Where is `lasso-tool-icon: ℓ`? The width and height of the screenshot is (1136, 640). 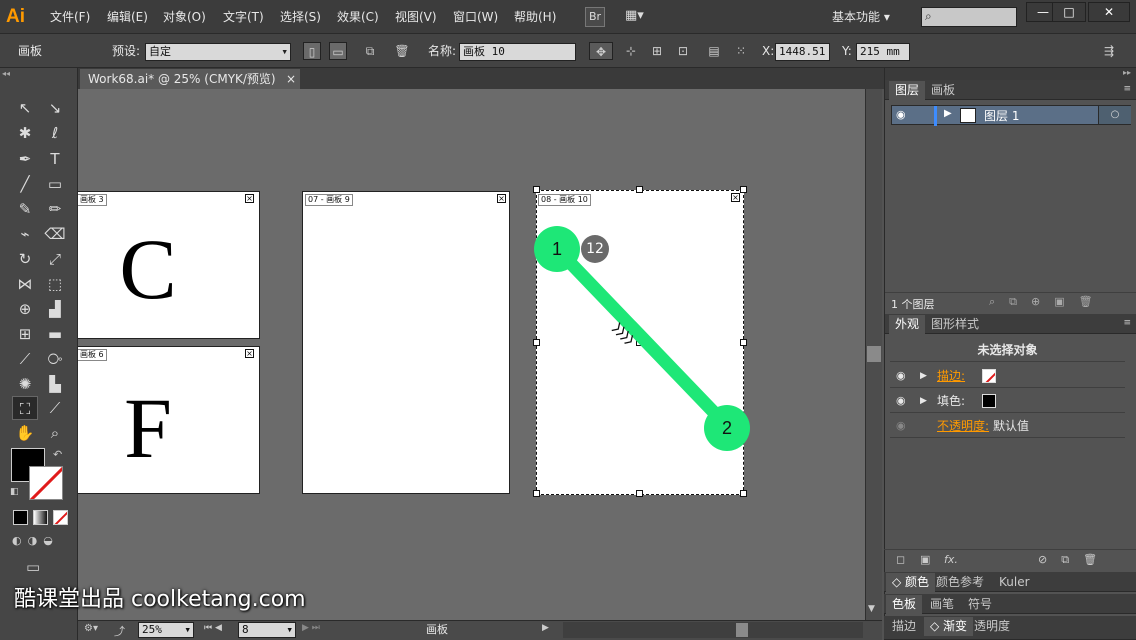
lasso-tool-icon: ℓ is located at coordinates (55, 133).